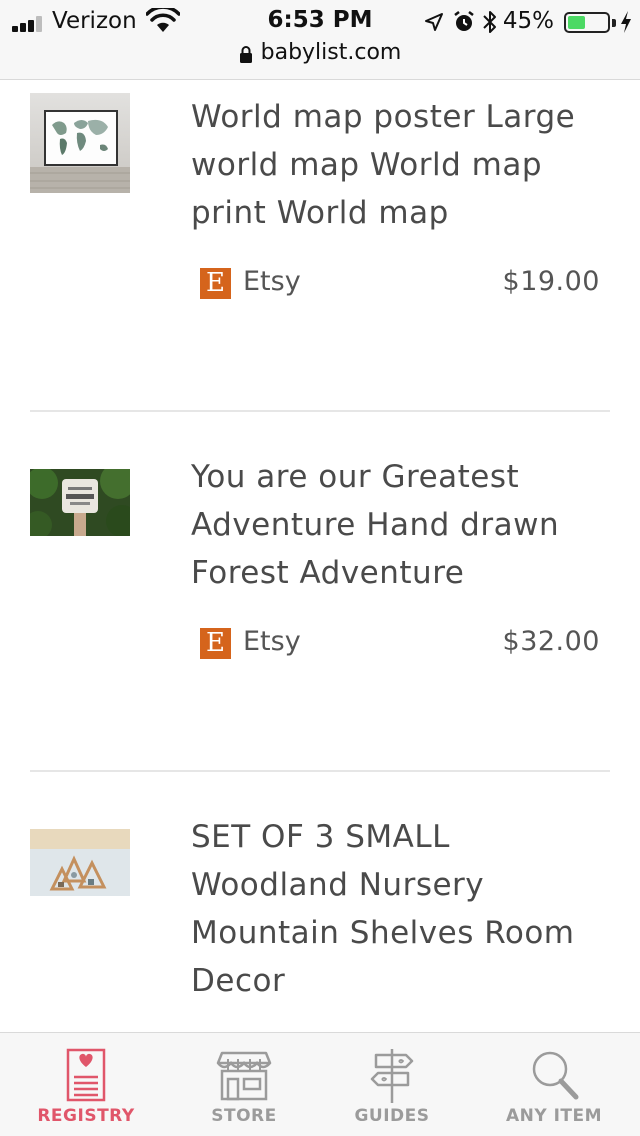  Describe the element at coordinates (400, 643) in the screenshot. I see `store-row: E Etsy $32.00` at that location.